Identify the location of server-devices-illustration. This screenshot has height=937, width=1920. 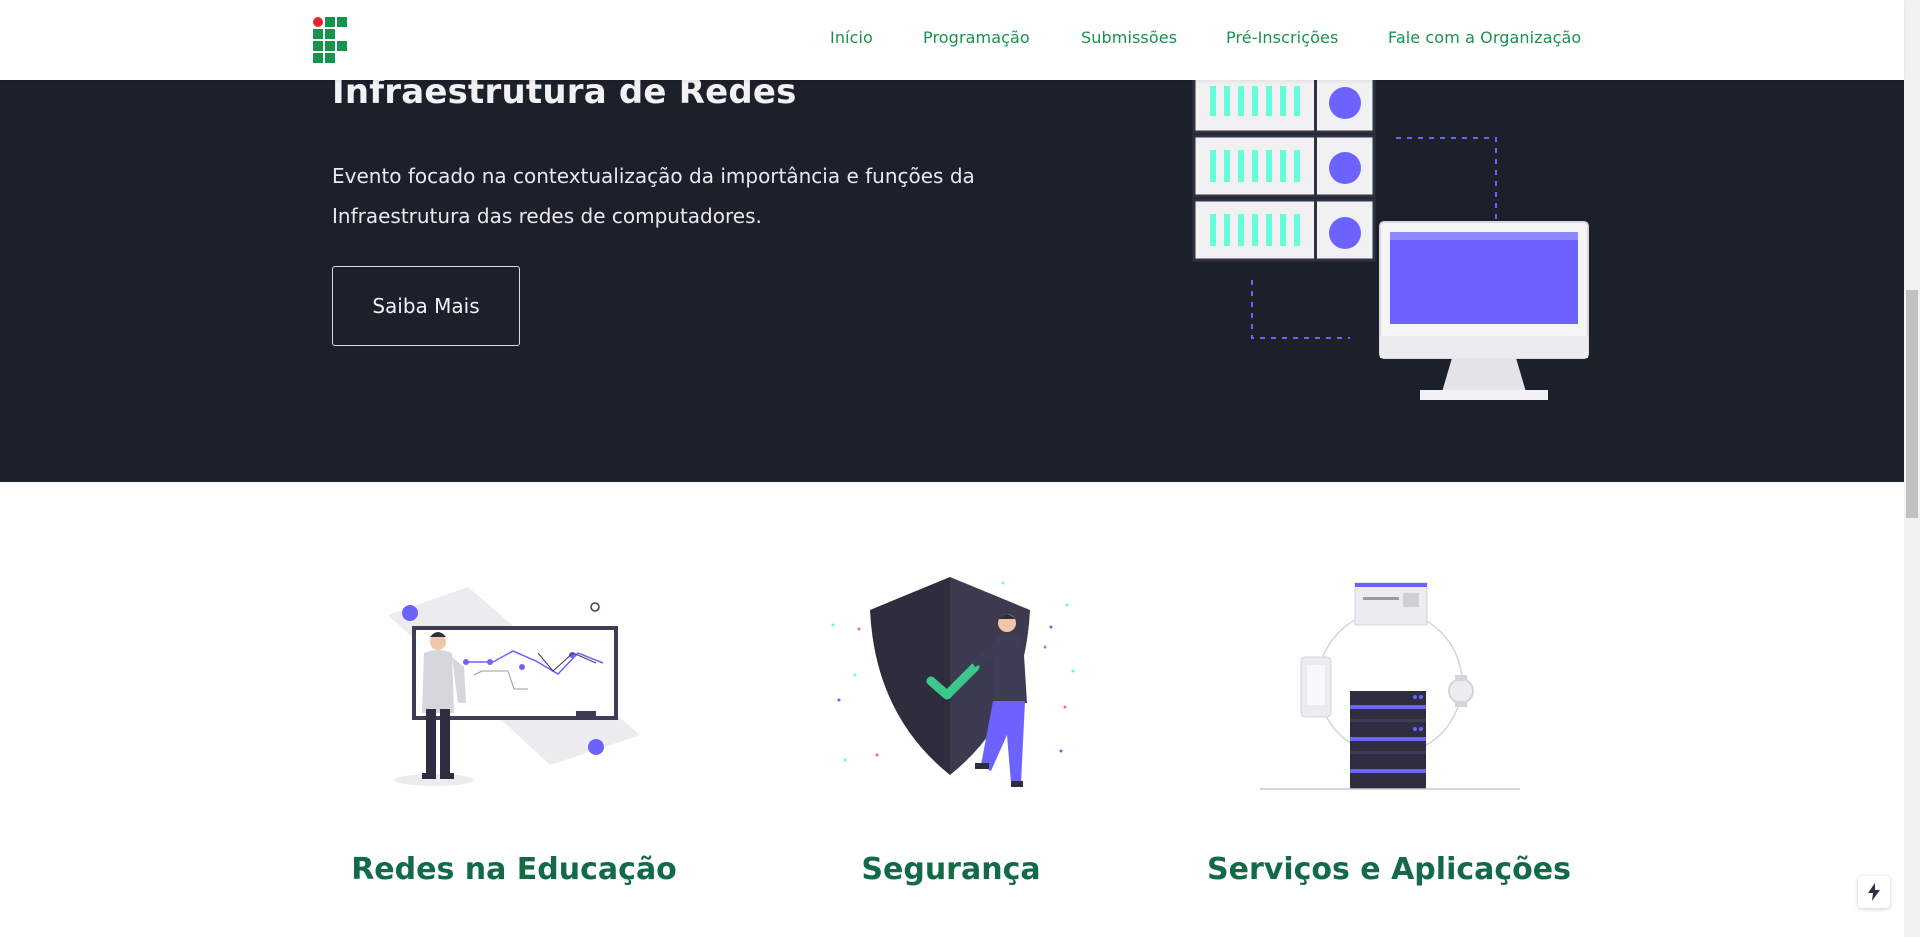
(1390, 686).